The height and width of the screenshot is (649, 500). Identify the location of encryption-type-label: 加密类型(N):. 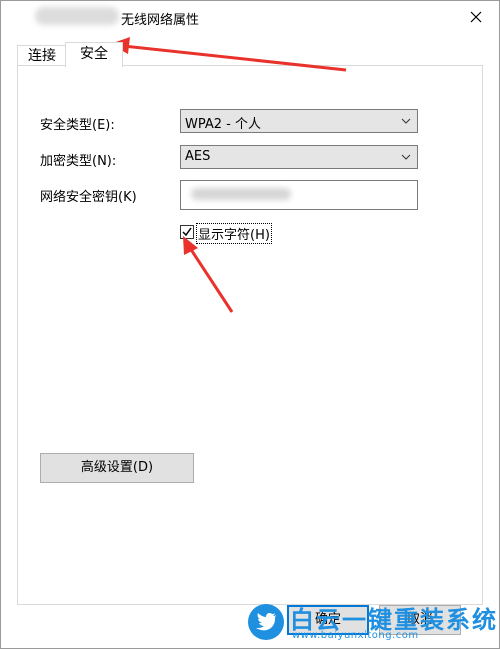
(78, 161).